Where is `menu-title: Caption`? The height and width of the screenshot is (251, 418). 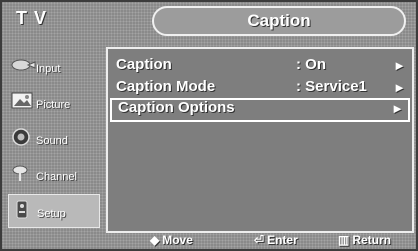
menu-title: Caption is located at coordinates (279, 21).